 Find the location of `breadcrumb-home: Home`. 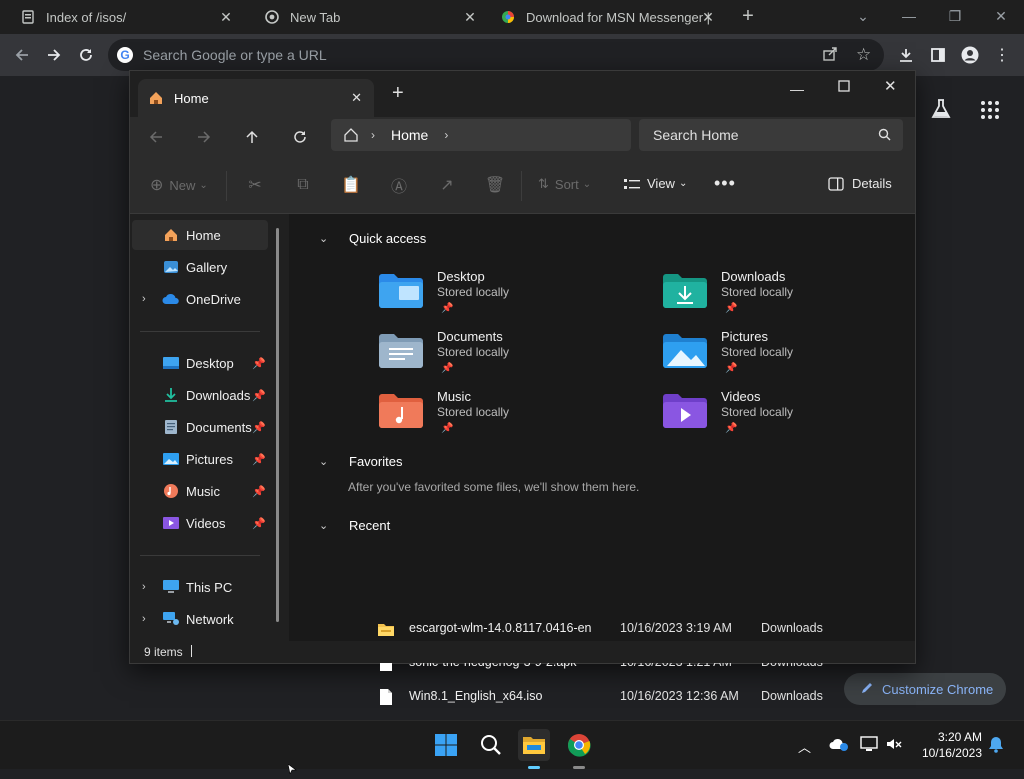

breadcrumb-home: Home is located at coordinates (409, 135).